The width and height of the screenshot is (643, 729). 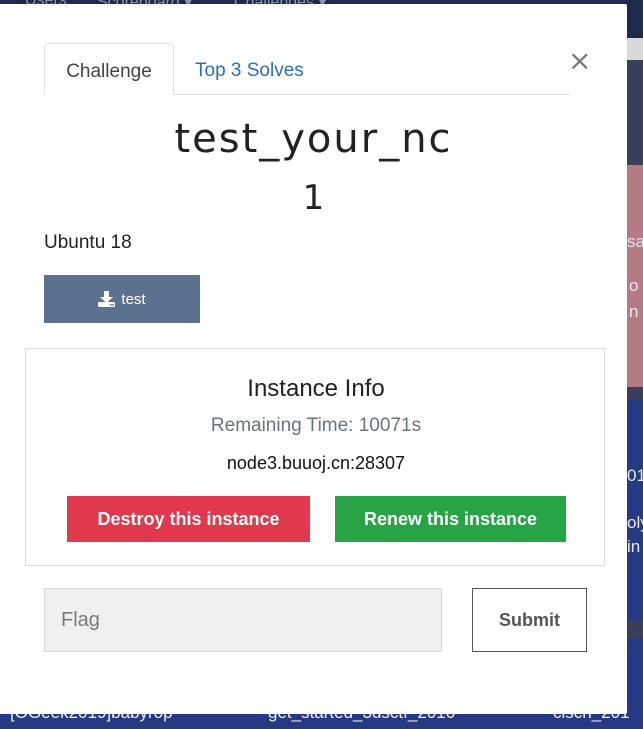 What do you see at coordinates (107, 299) in the screenshot?
I see `download-icon` at bounding box center [107, 299].